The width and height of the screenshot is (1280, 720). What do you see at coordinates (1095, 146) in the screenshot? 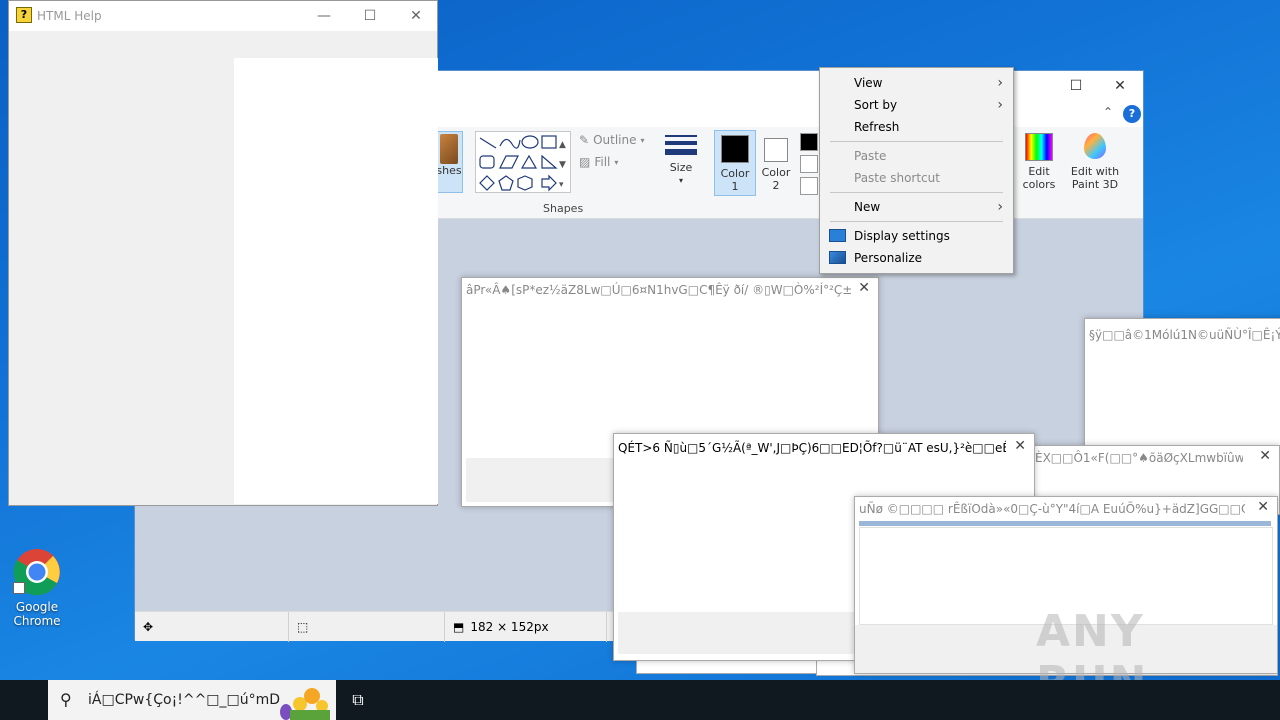
I see `paint3d-icon` at bounding box center [1095, 146].